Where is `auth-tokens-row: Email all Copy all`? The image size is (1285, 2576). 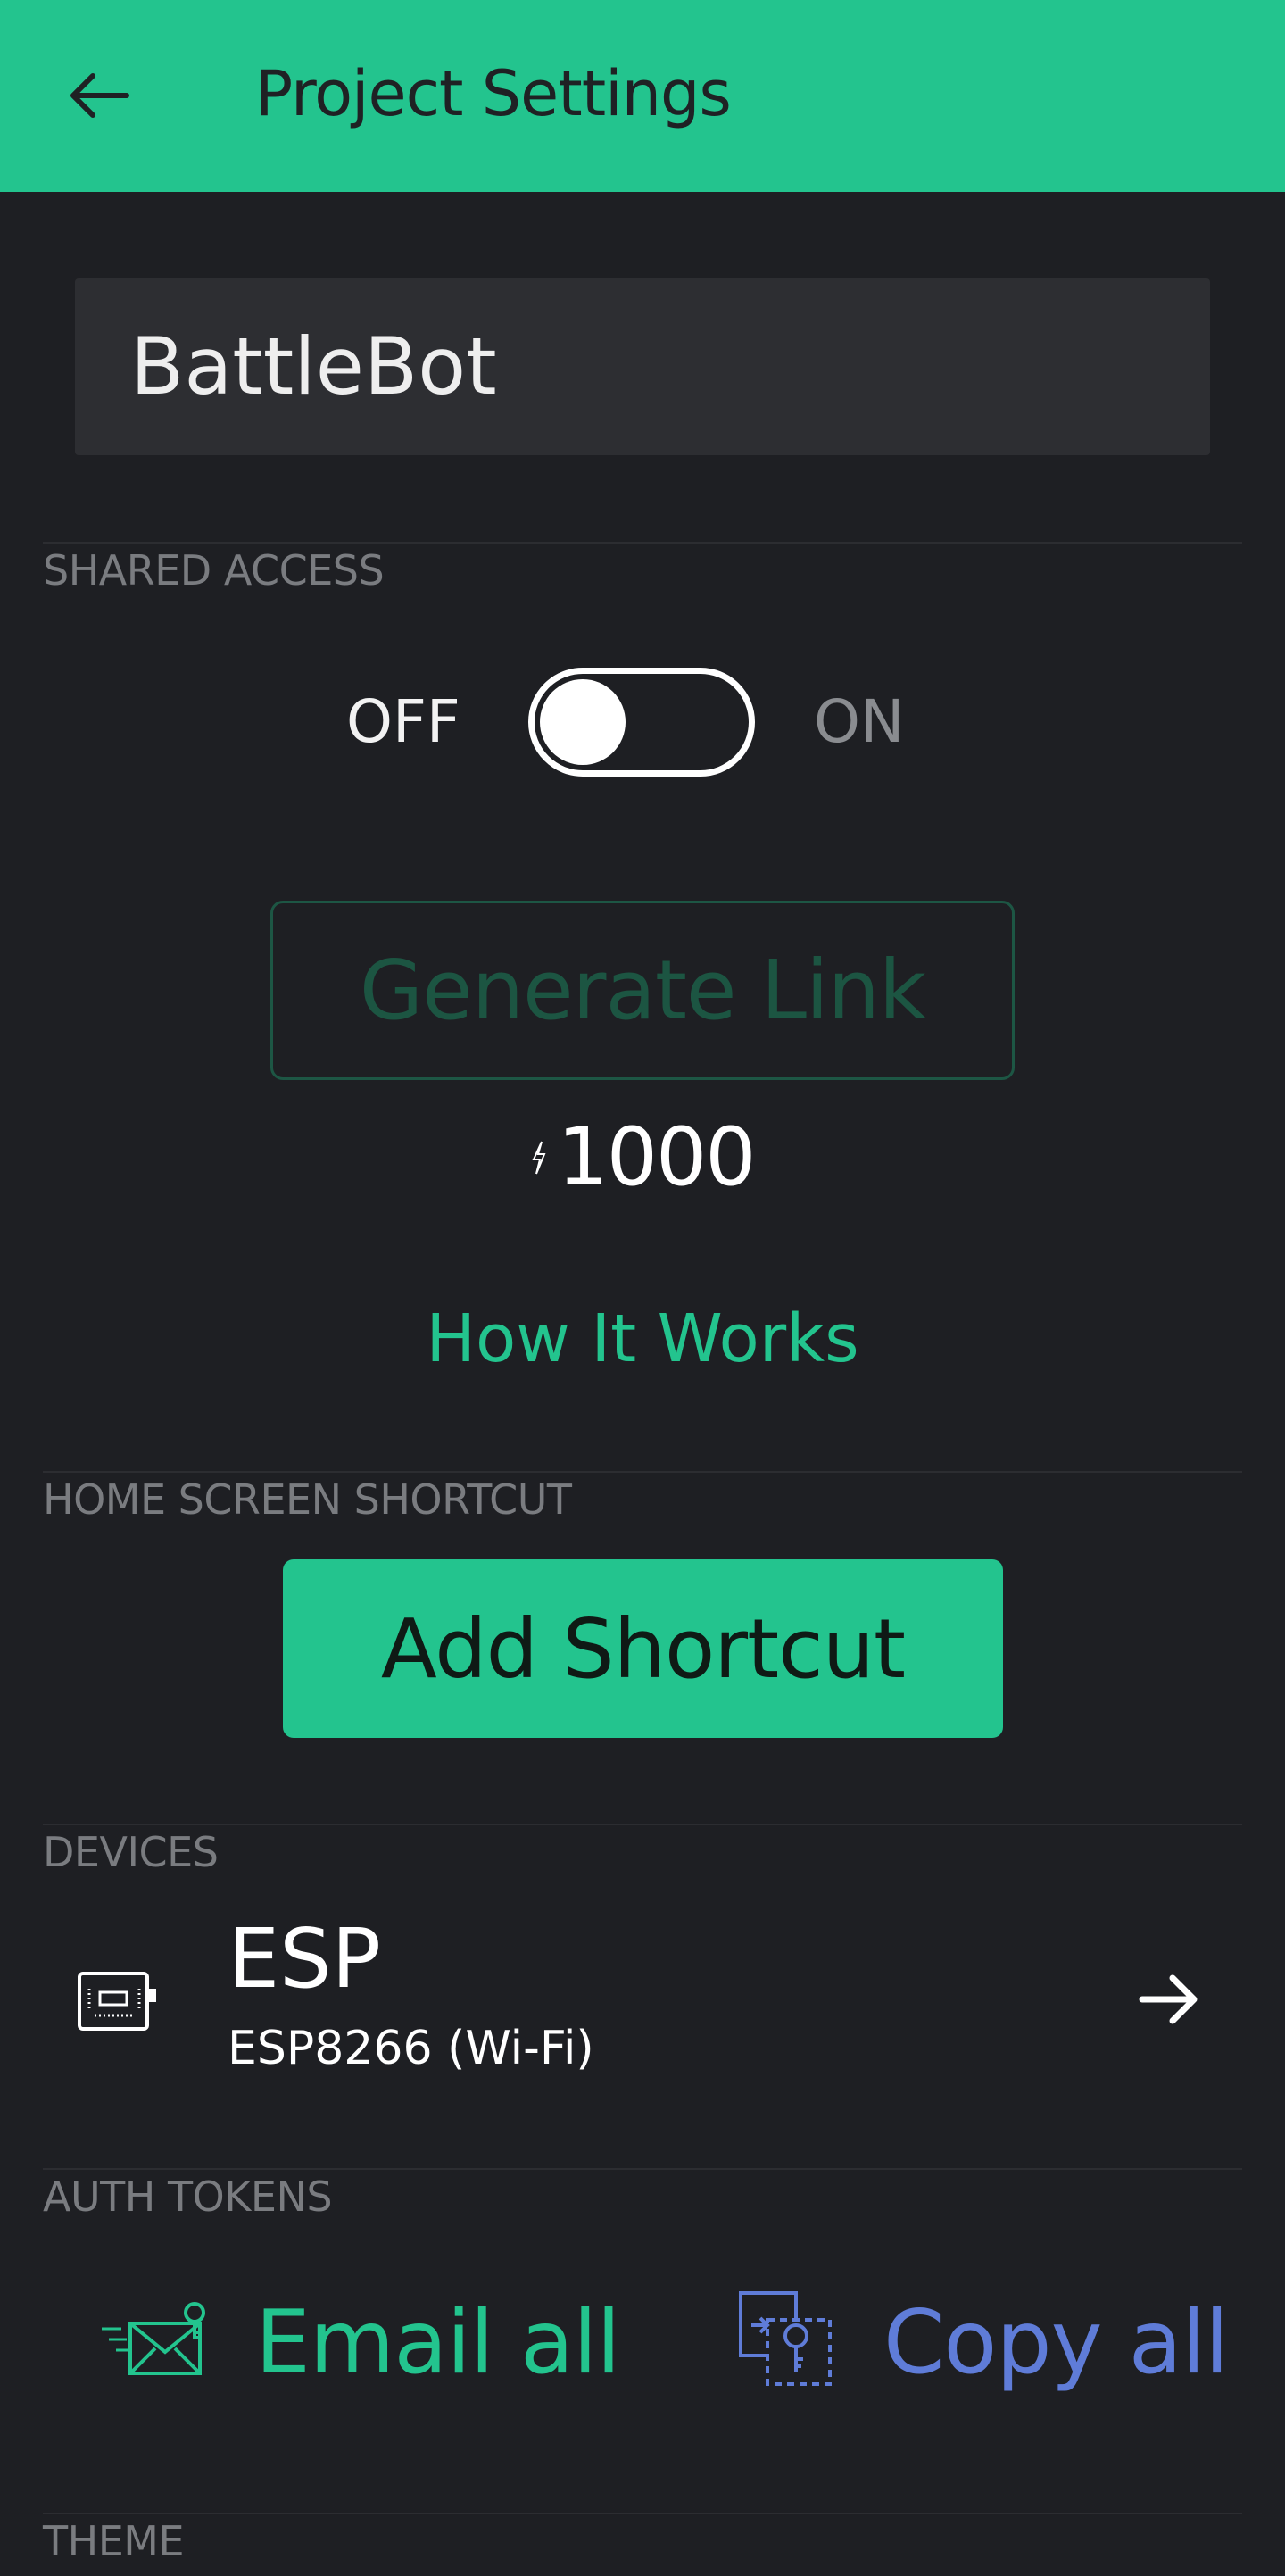 auth-tokens-row: Email all Copy all is located at coordinates (642, 2344).